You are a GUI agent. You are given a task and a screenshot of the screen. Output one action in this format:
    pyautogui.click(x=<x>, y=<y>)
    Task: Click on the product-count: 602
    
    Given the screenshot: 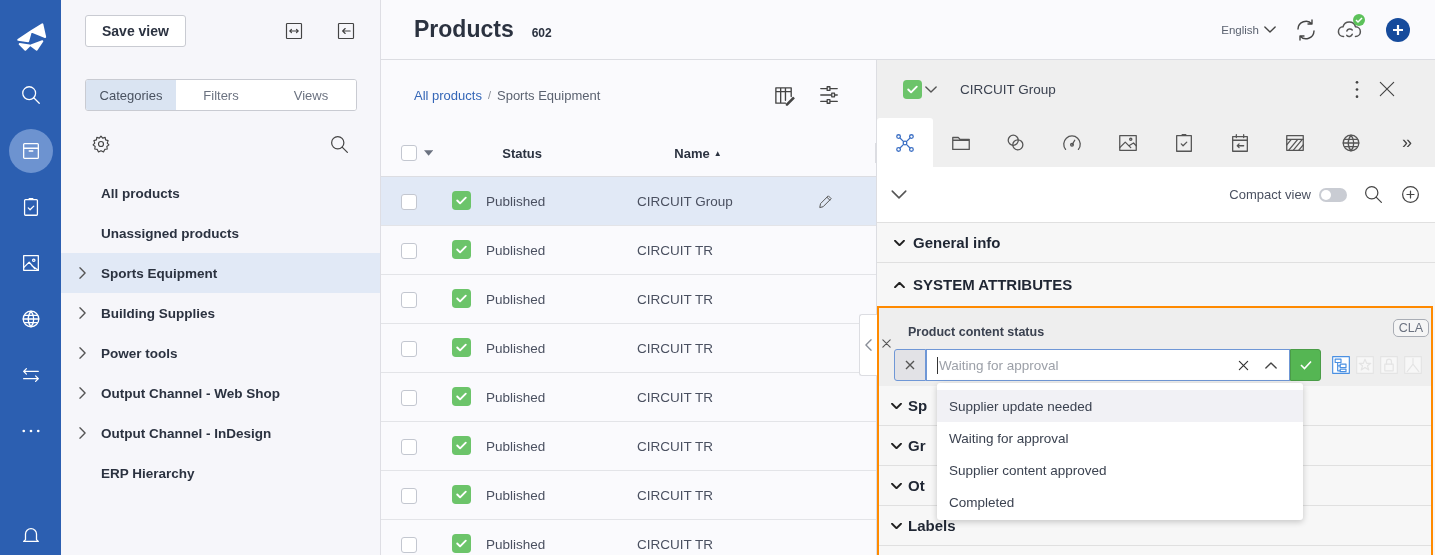 What is the action you would take?
    pyautogui.click(x=541, y=32)
    